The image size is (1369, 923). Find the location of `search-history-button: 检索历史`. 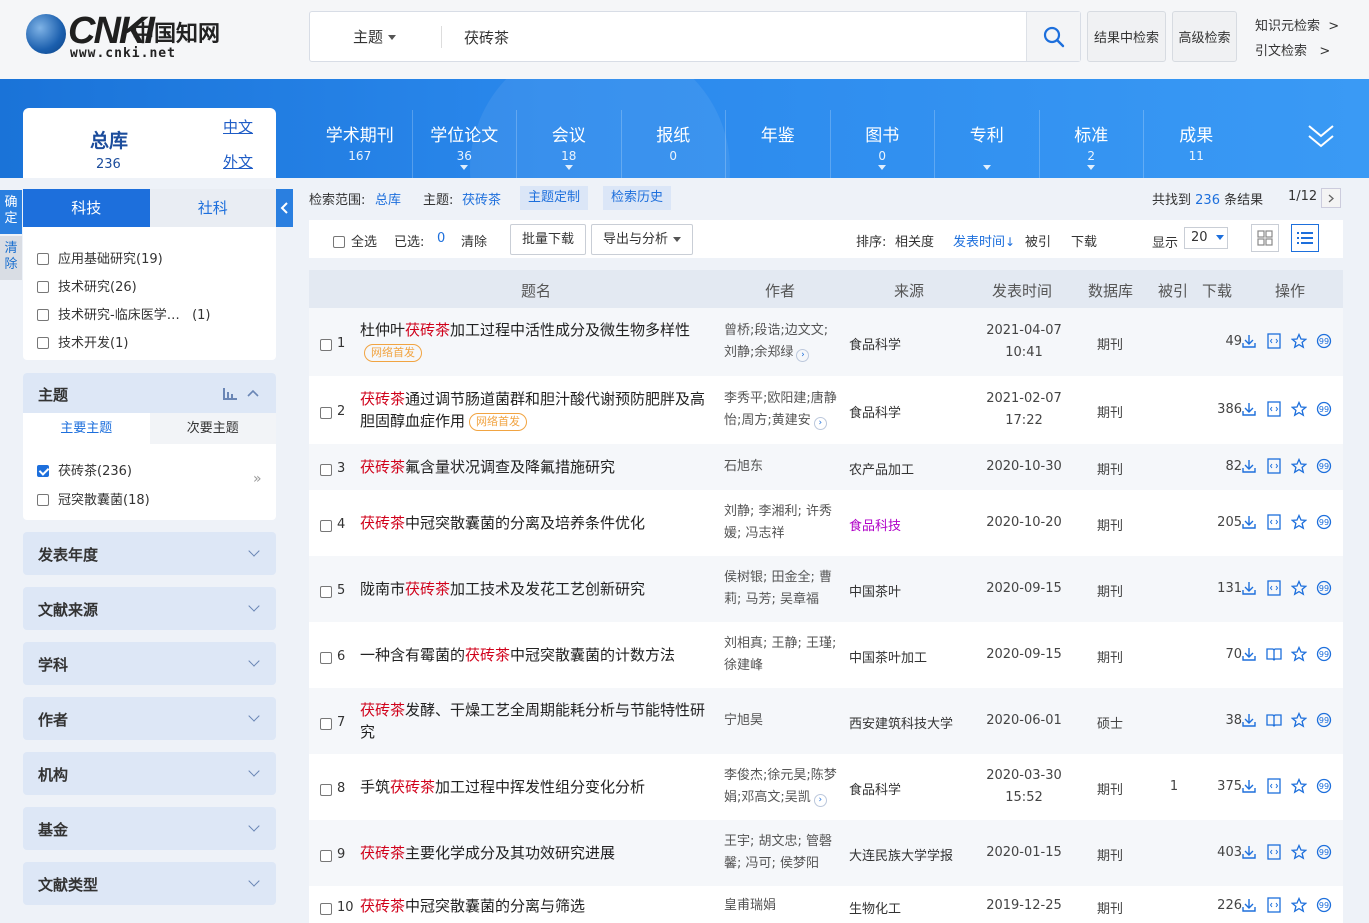

search-history-button: 检索历史 is located at coordinates (637, 198).